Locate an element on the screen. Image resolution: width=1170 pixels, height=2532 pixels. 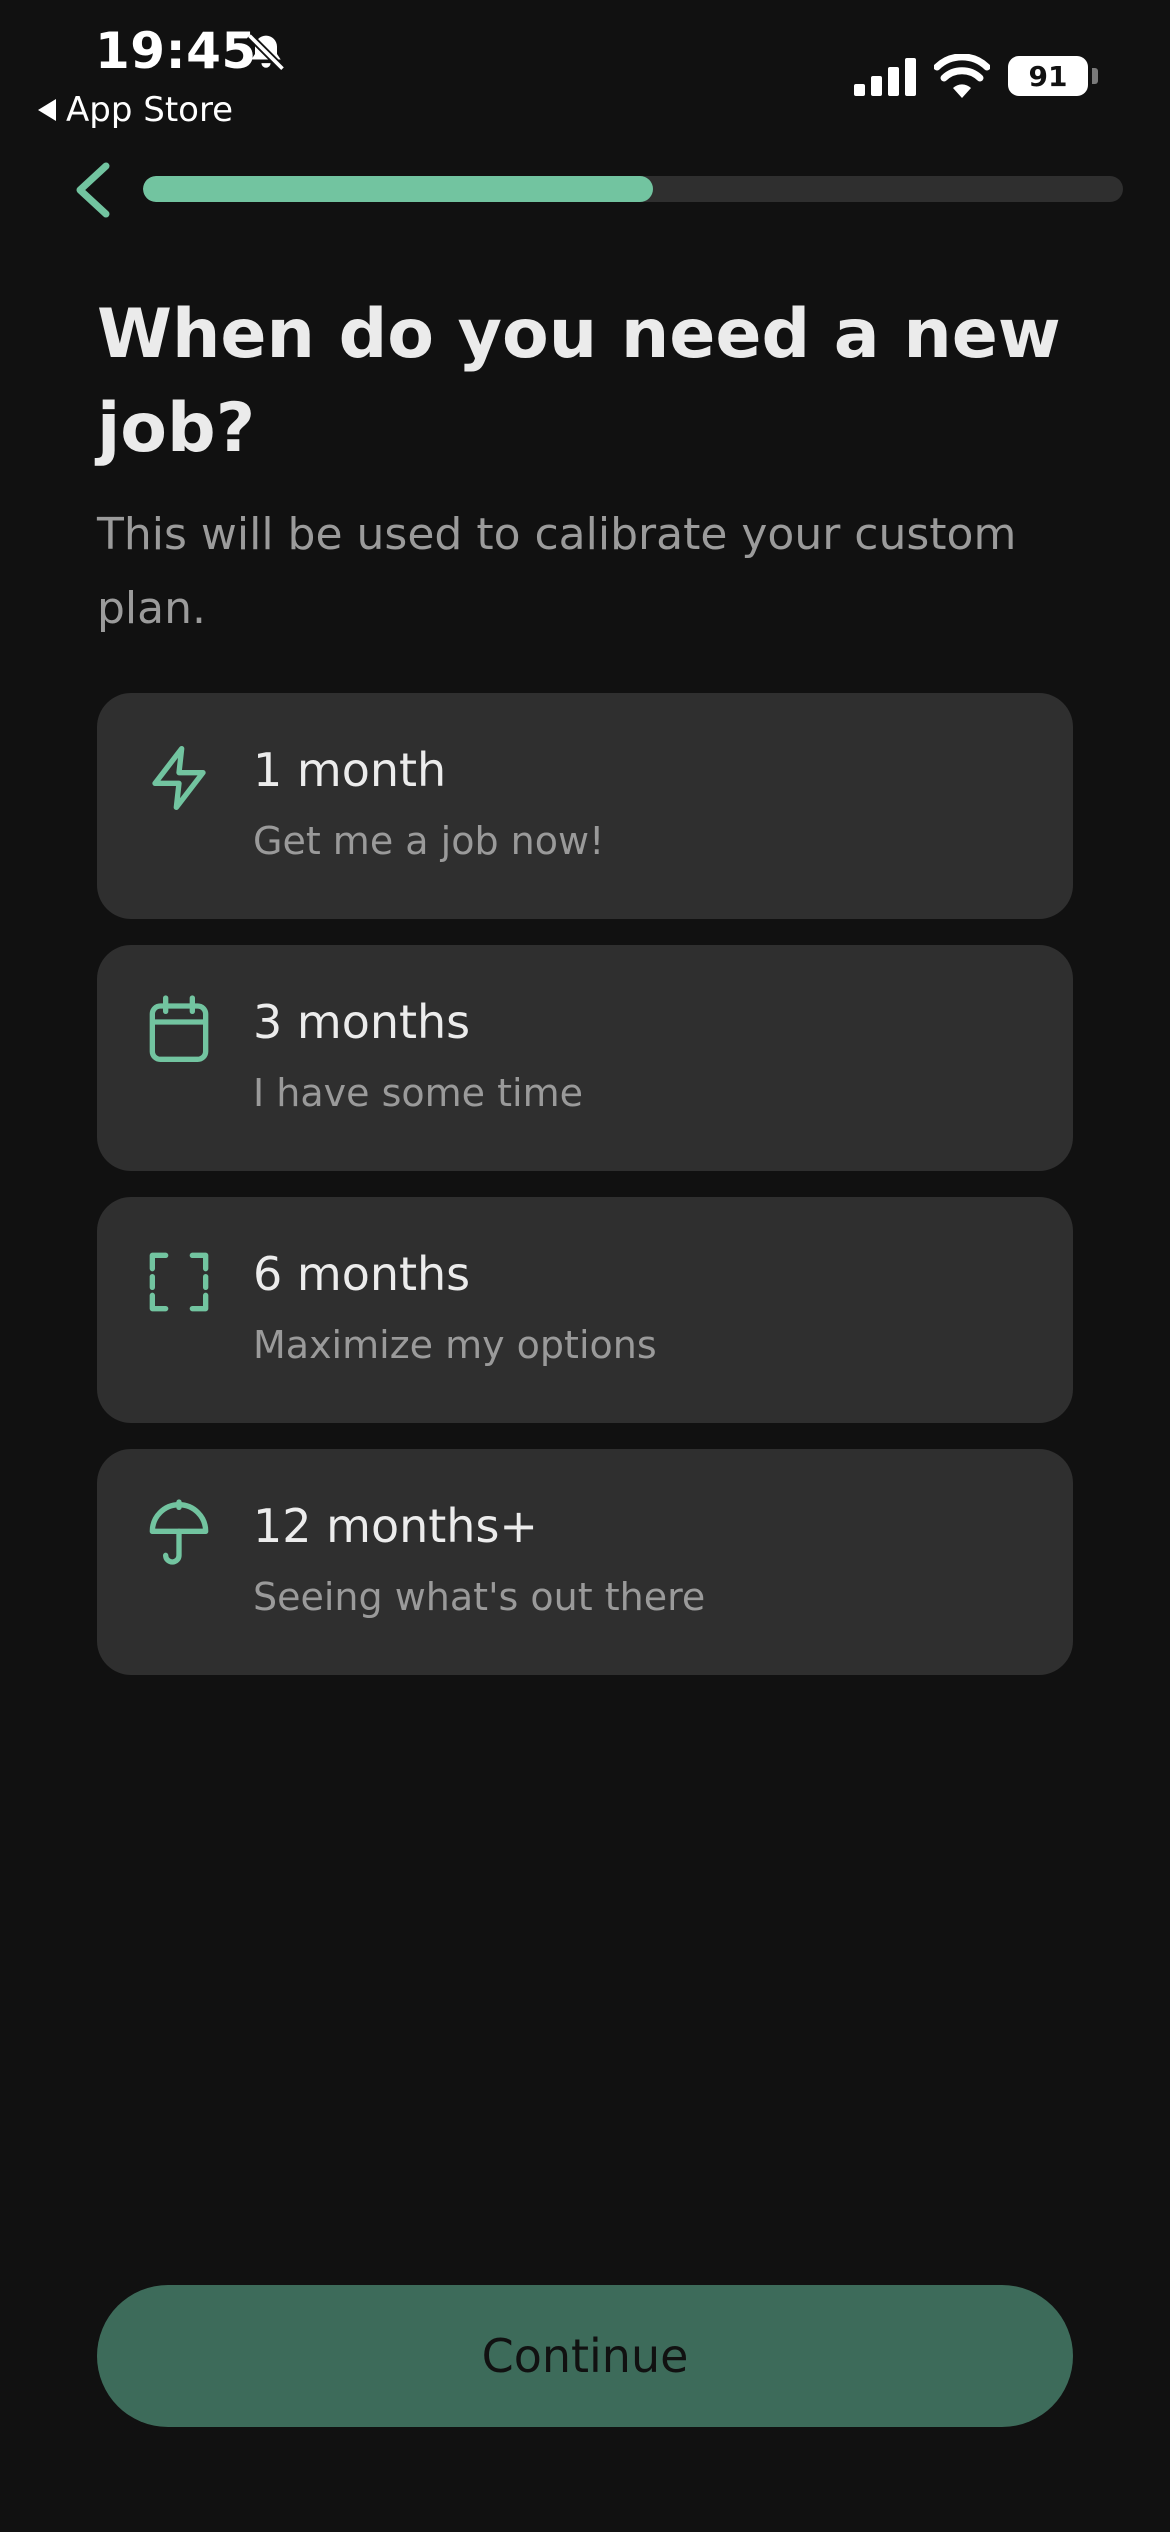
battery-indicator: 91 is located at coordinates (1048, 76).